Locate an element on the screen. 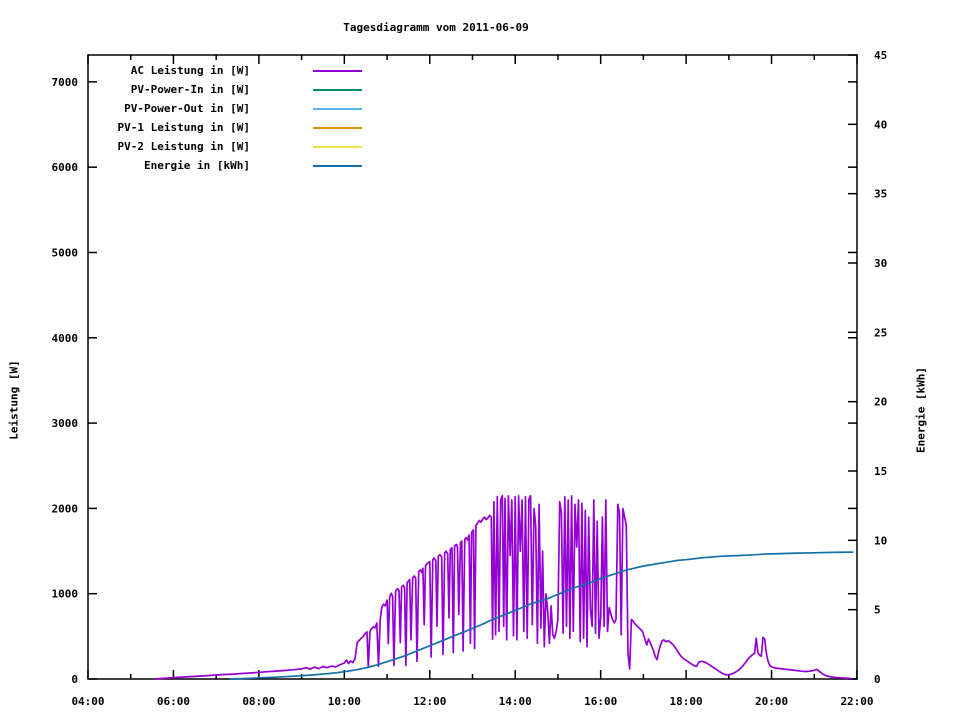 This screenshot has height=720, width=960. legend-item: PV-Power-In in [W] is located at coordinates (225, 89).